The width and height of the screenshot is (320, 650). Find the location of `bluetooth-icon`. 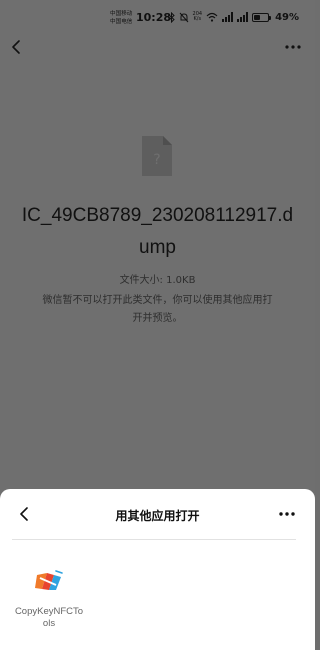

bluetooth-icon is located at coordinates (171, 17).